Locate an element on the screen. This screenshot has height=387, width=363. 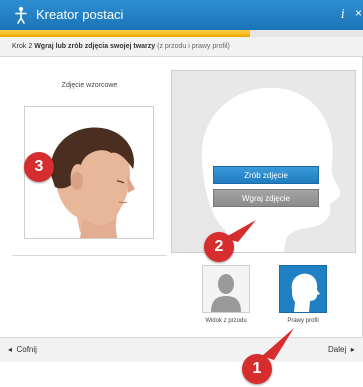
footer-bar: ◂ Cofnij Dalej ▸ is located at coordinates (181, 349).